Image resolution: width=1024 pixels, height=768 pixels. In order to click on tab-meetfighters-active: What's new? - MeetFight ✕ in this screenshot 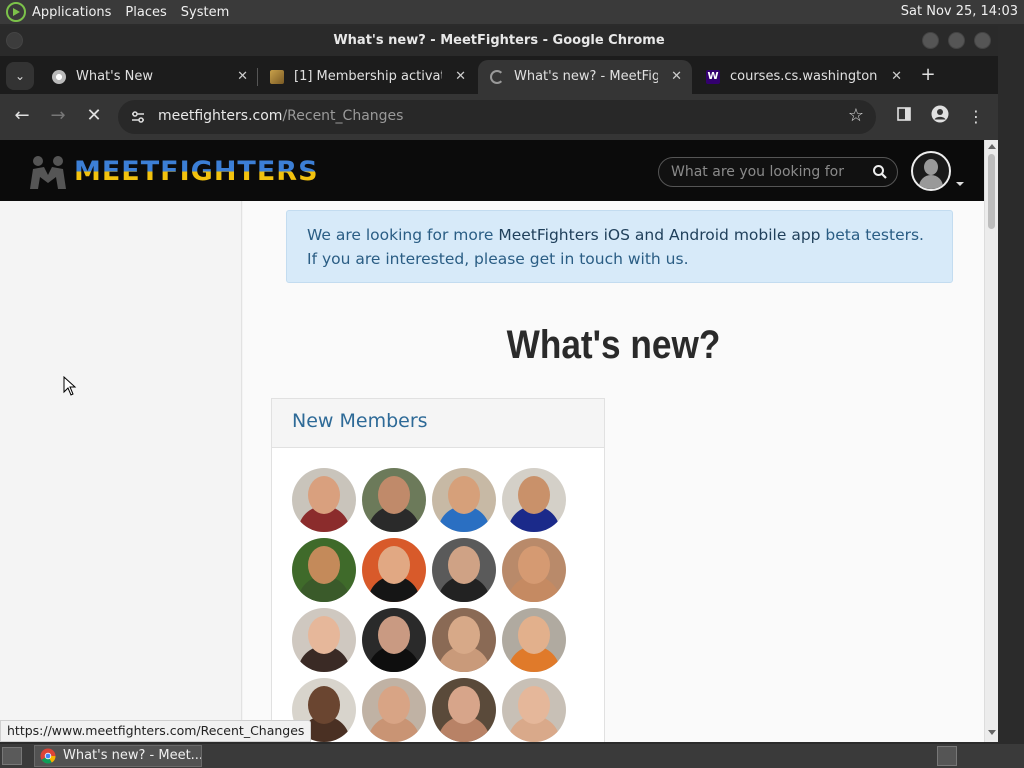, I will do `click(585, 77)`.